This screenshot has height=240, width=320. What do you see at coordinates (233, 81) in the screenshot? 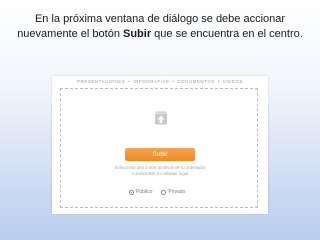
I see `tab-videos: VIDEOS` at bounding box center [233, 81].